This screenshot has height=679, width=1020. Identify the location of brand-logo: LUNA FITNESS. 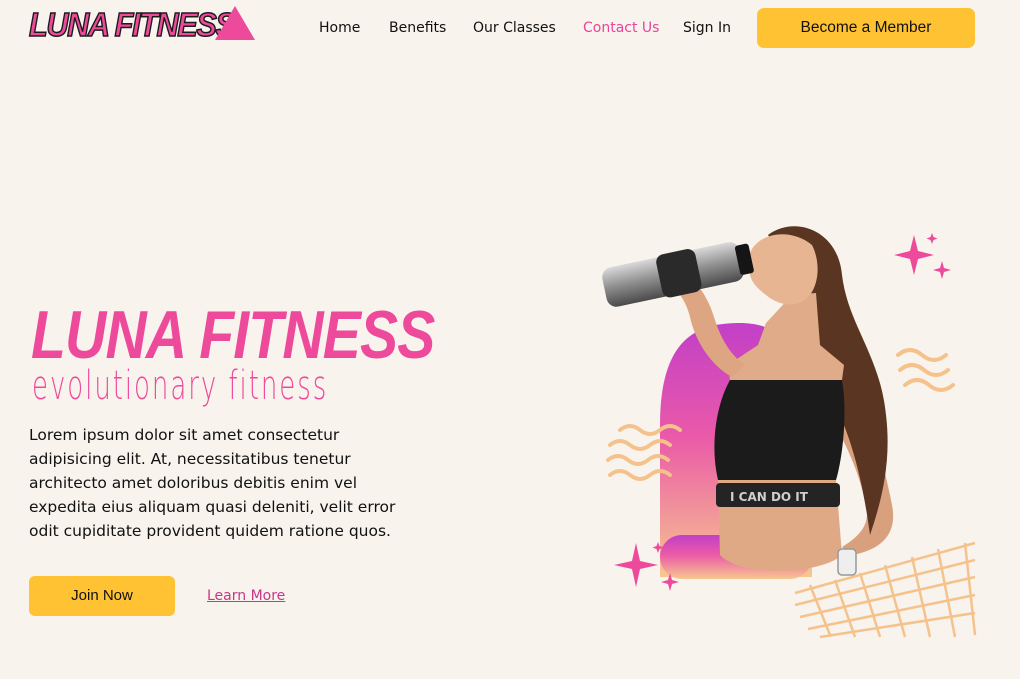
(141, 24).